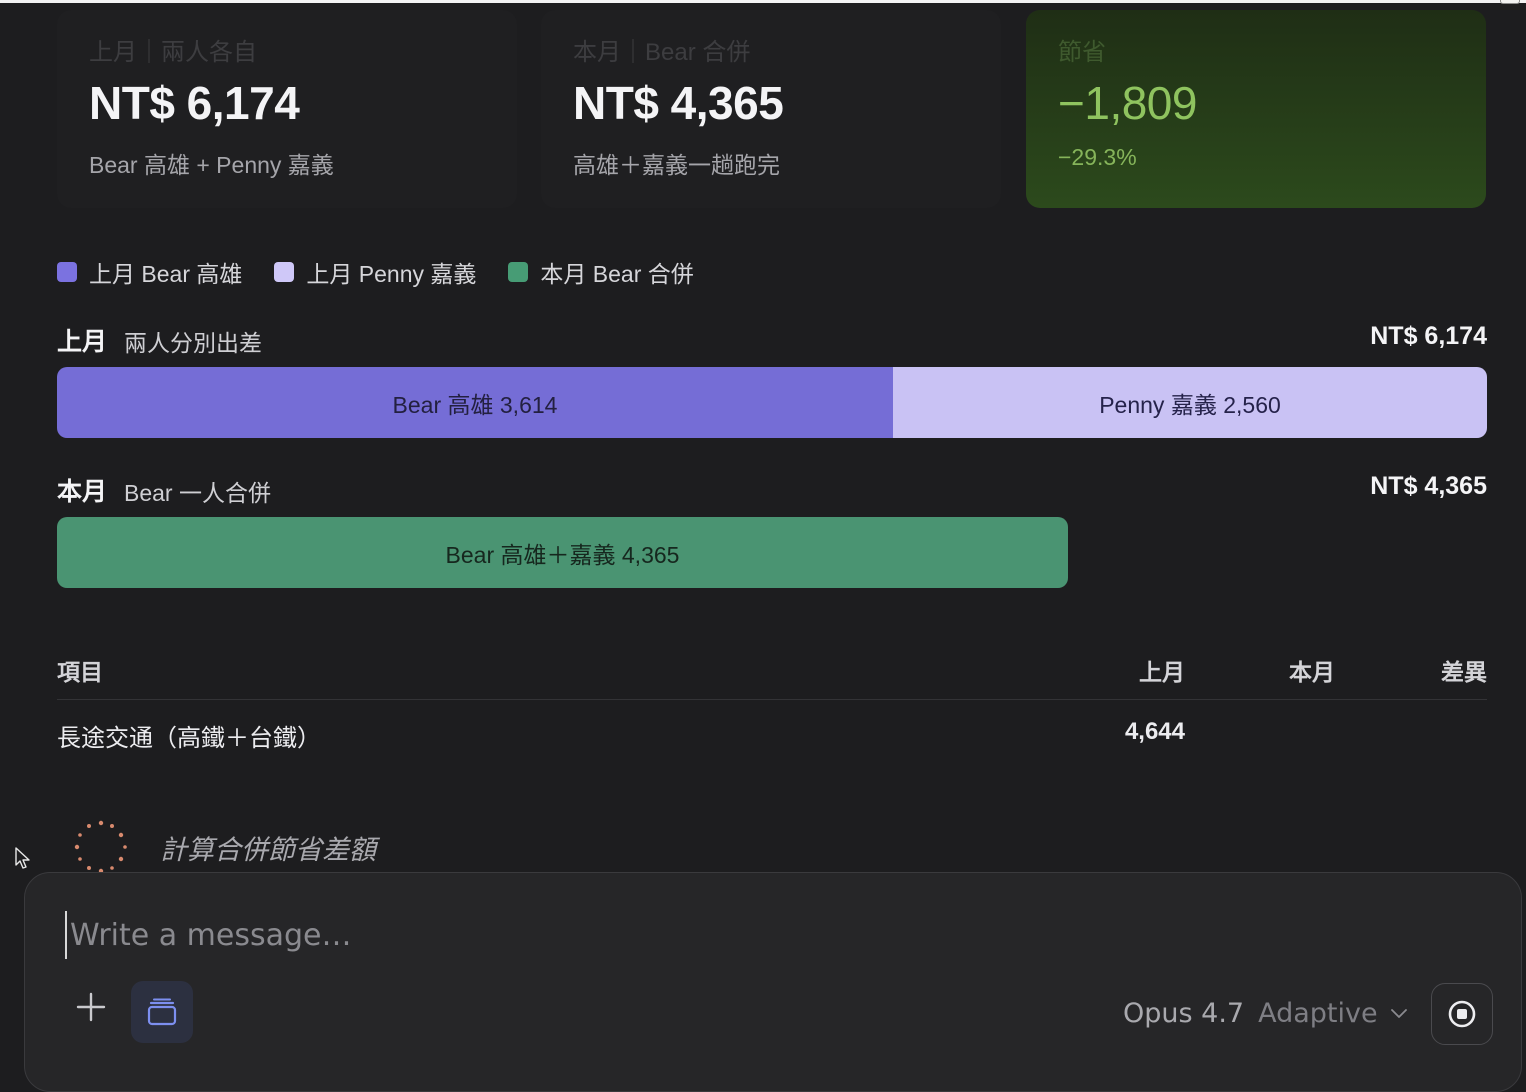 This screenshot has width=1526, height=1092. Describe the element at coordinates (194, 103) in the screenshot. I see `card-value: NT$ 6,174` at that location.